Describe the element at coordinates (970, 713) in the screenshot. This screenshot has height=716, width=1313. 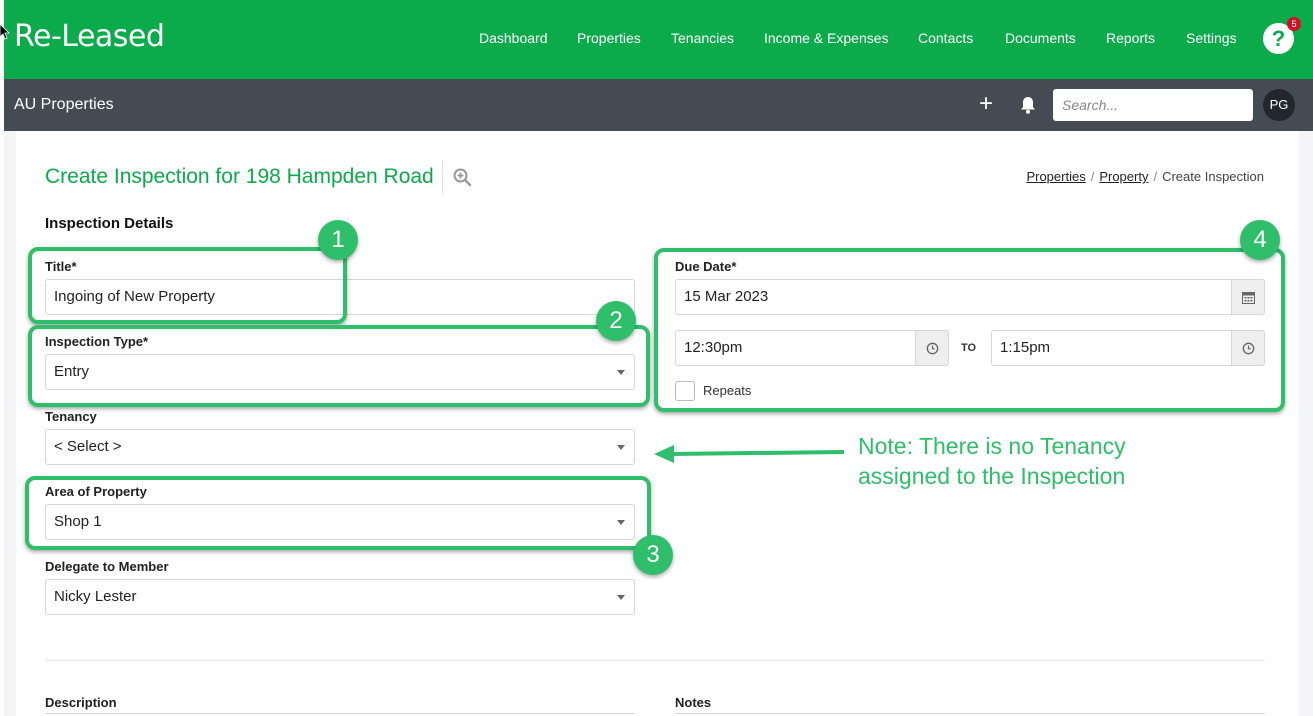
I see `notes-field-edge` at that location.